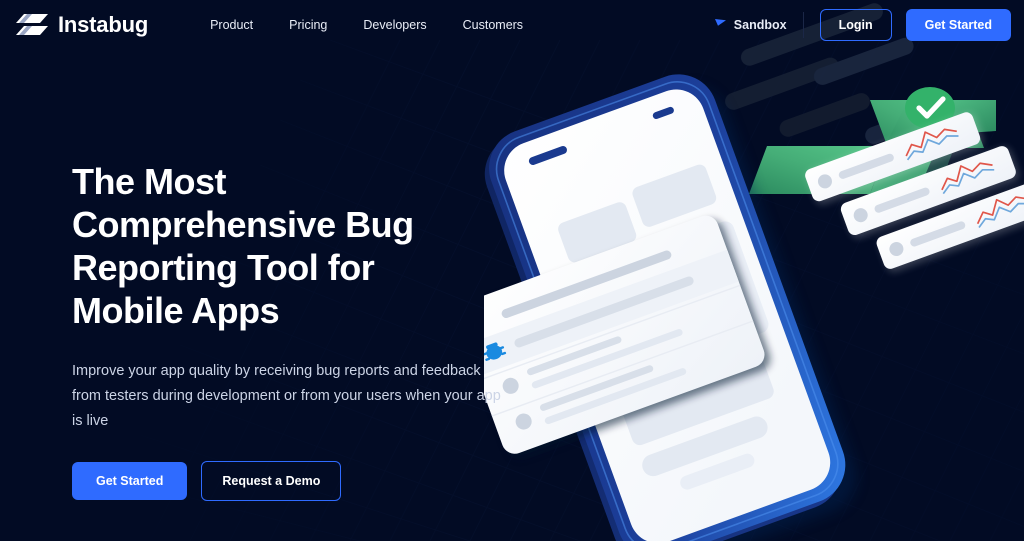  I want to click on nav-actions: Sandbox Login Get Started, so click(862, 25).